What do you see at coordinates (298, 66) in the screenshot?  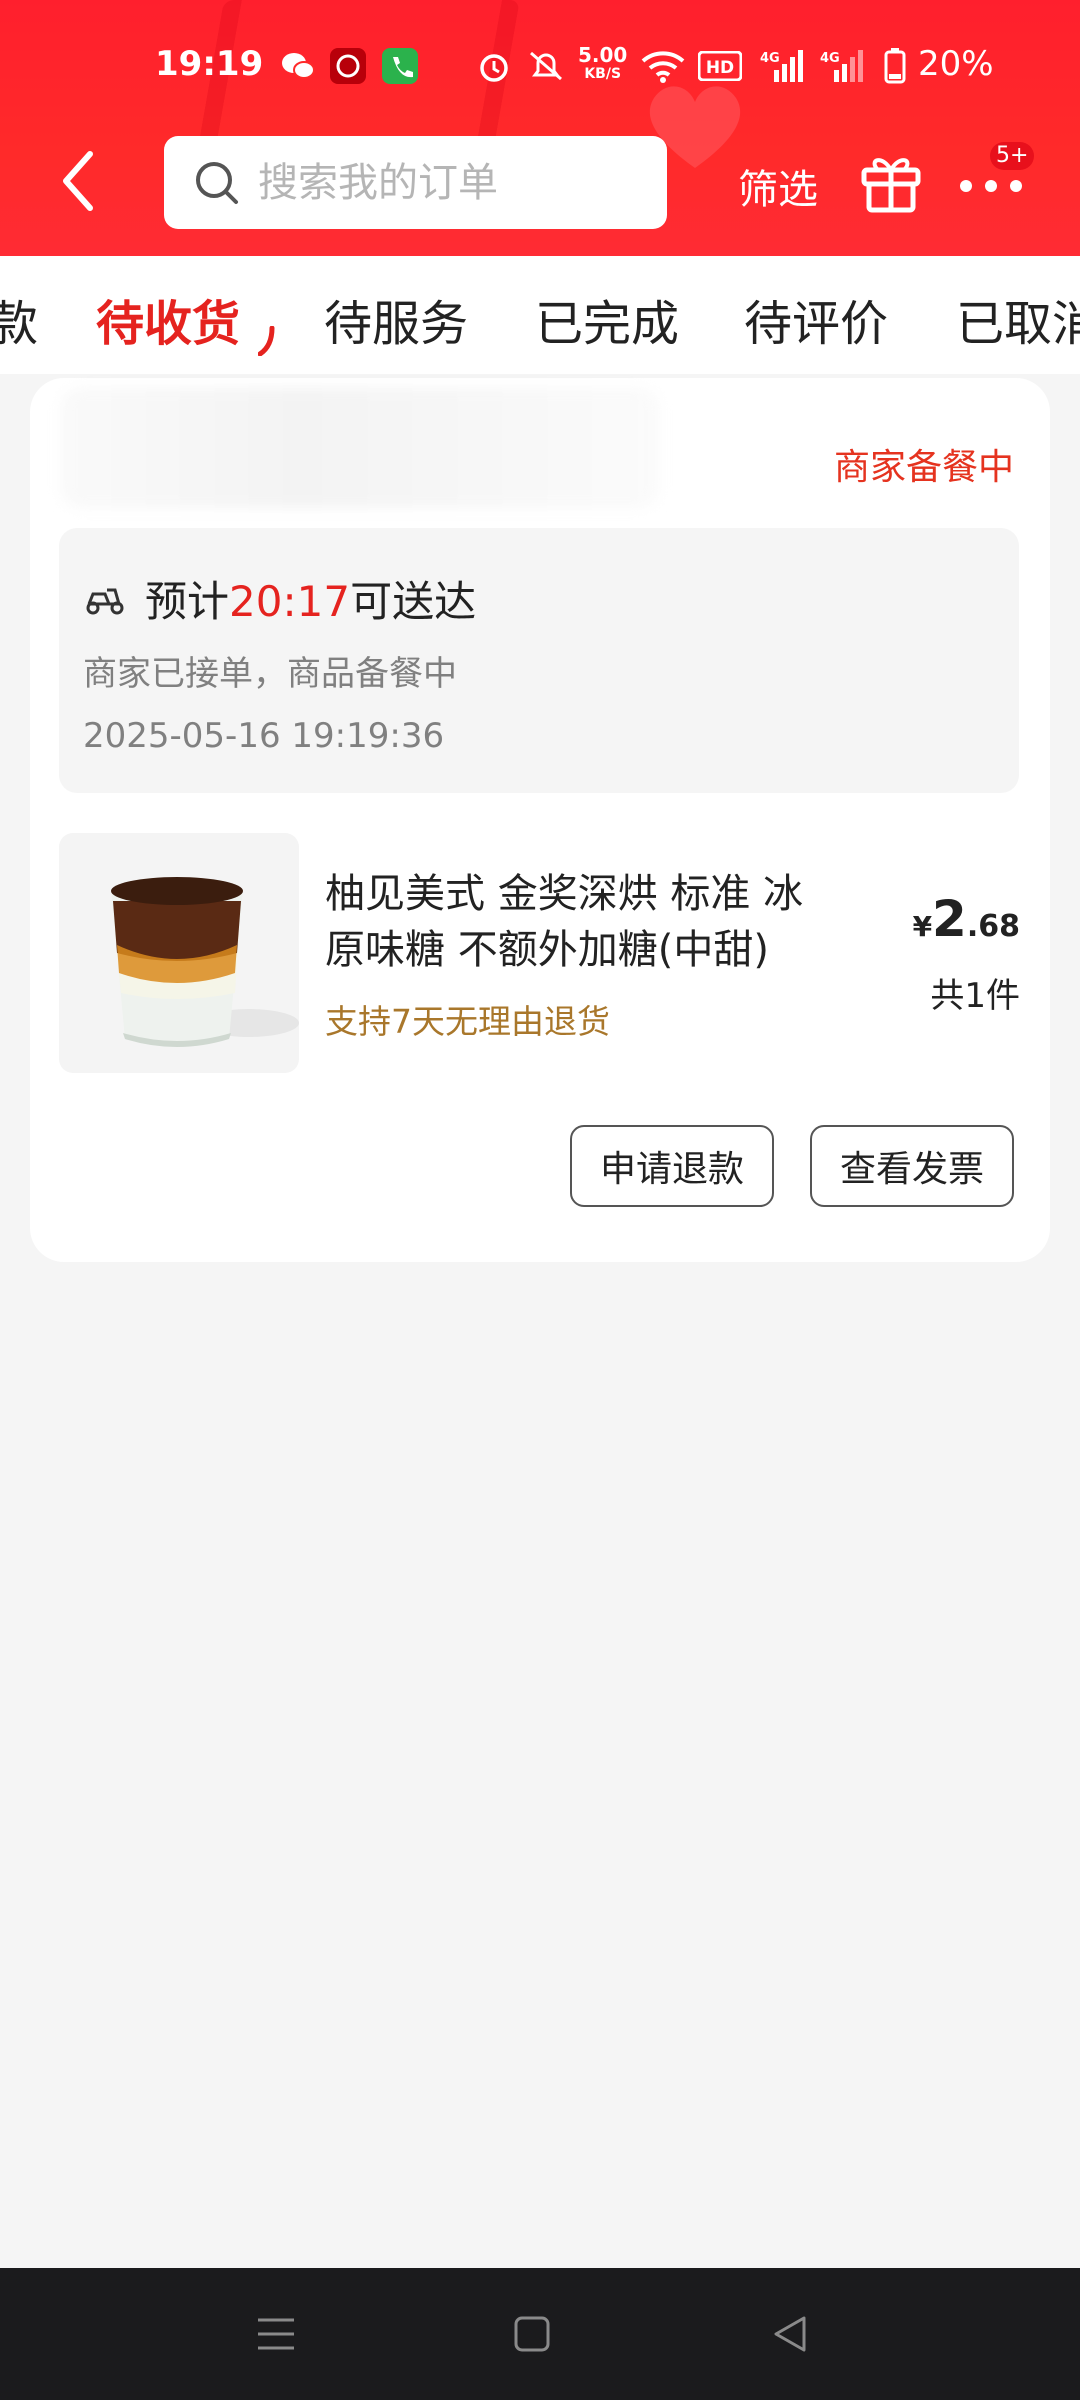 I see `wechat-icon` at bounding box center [298, 66].